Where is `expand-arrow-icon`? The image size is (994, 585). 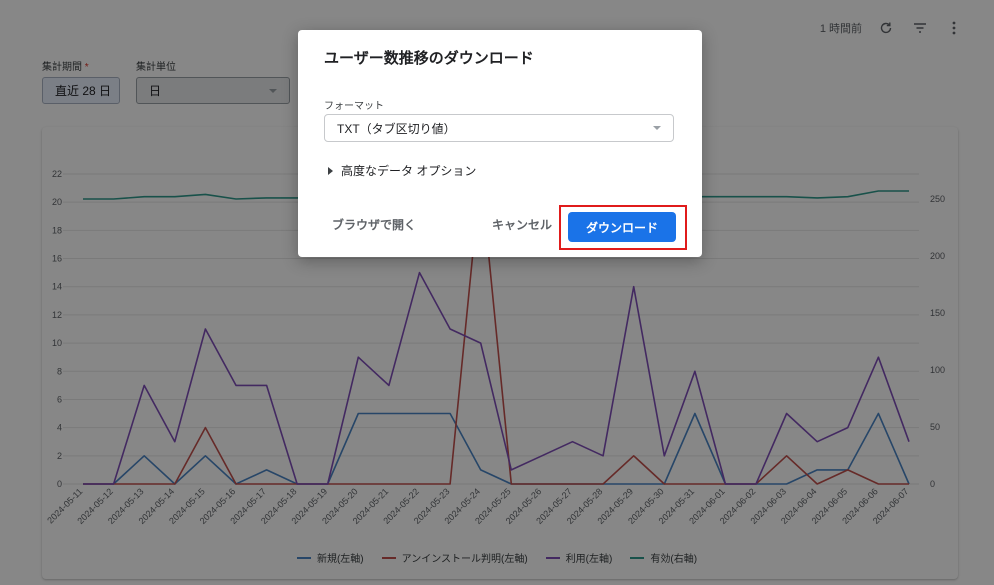
expand-arrow-icon is located at coordinates (330, 170).